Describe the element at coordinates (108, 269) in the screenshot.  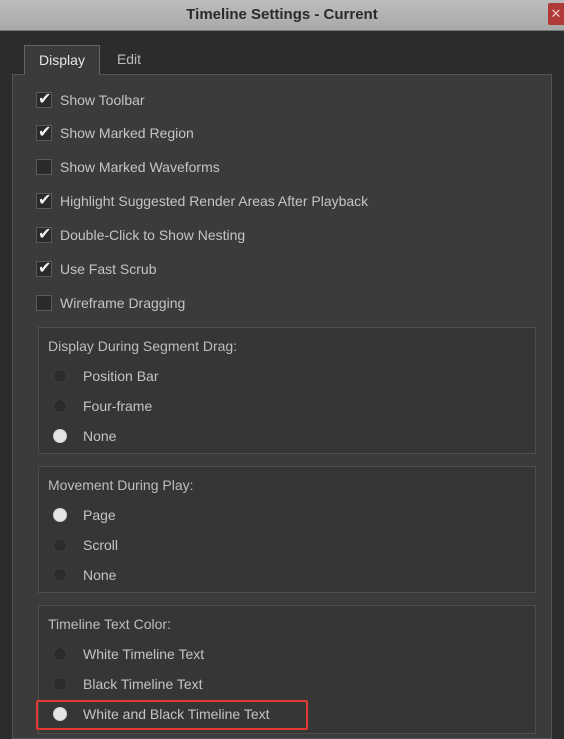
I see `checkbox-label: Use Fast Scrub` at that location.